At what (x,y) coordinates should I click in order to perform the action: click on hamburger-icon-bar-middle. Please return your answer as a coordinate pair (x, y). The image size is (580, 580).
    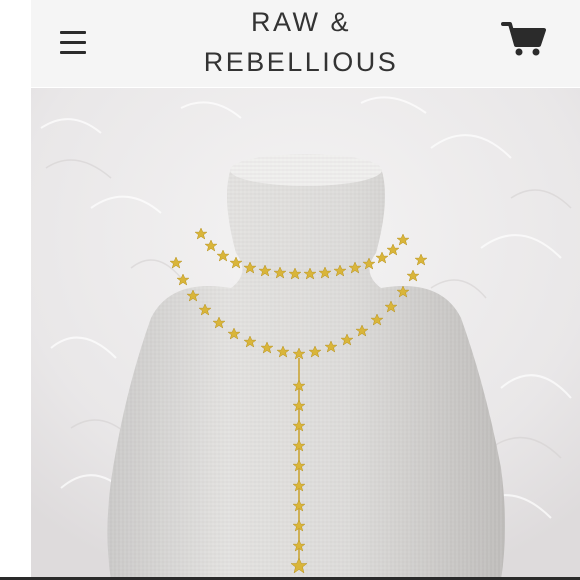
    Looking at the image, I should click on (73, 42).